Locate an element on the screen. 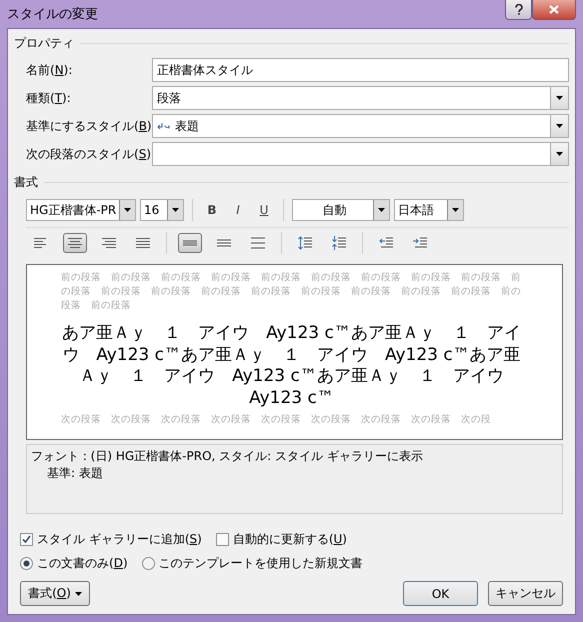 This screenshot has height=622, width=583. cancel-button: キャンセル is located at coordinates (525, 593).